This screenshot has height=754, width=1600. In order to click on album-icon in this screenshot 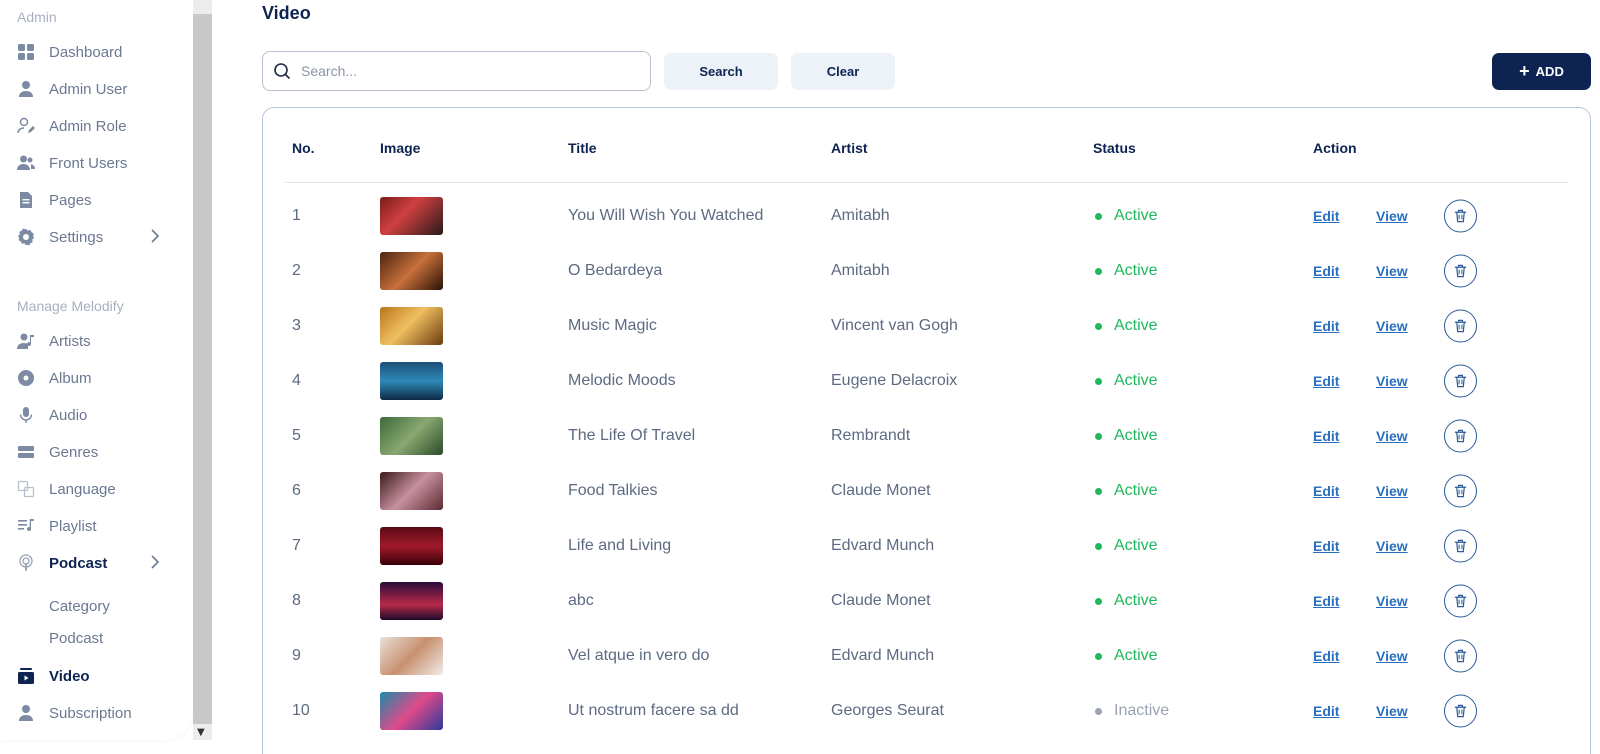, I will do `click(26, 378)`.